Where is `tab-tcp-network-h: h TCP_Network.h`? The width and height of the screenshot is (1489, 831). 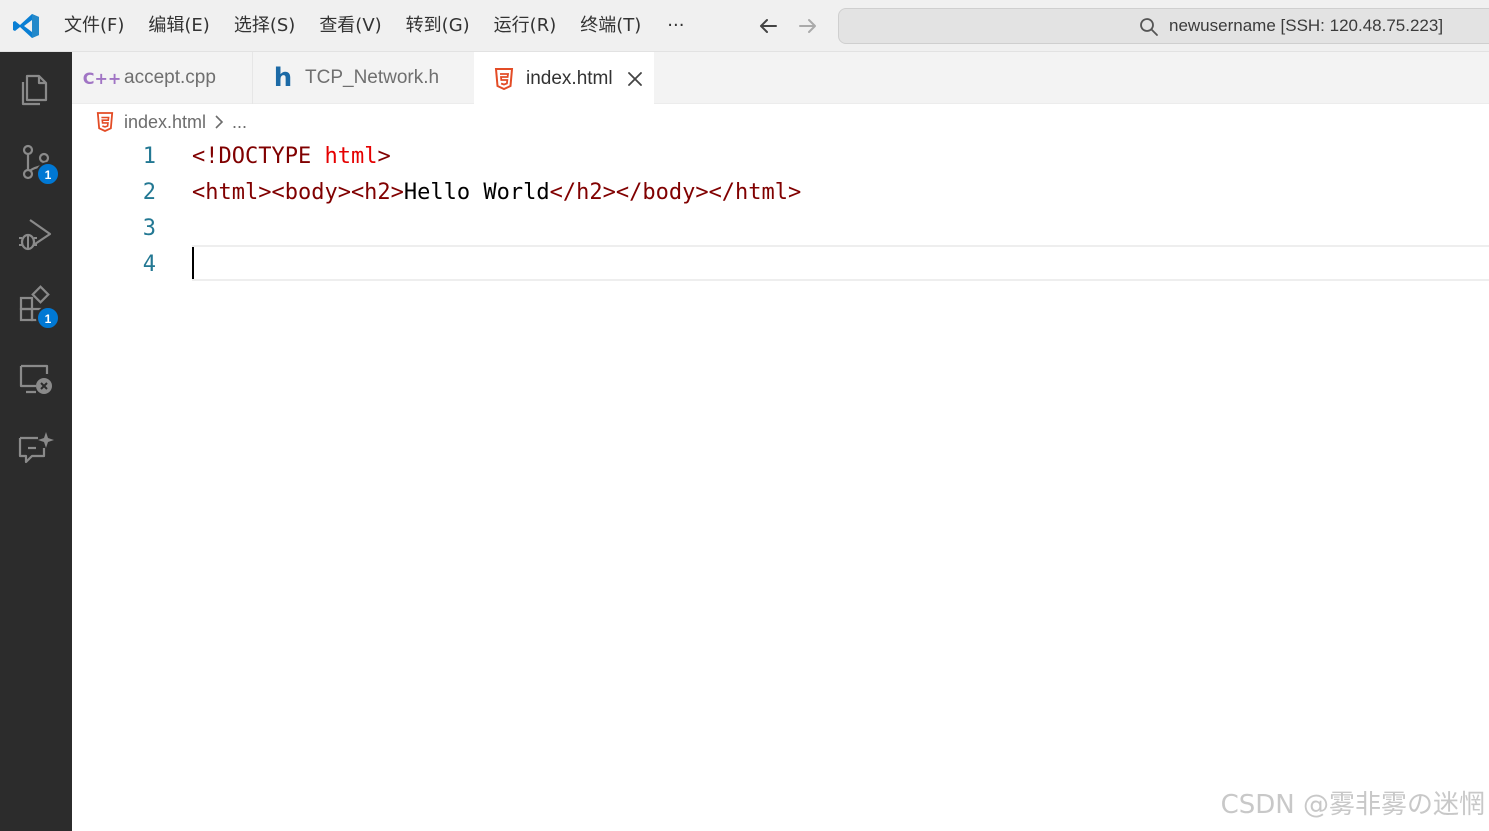 tab-tcp-network-h: h TCP_Network.h is located at coordinates (363, 78).